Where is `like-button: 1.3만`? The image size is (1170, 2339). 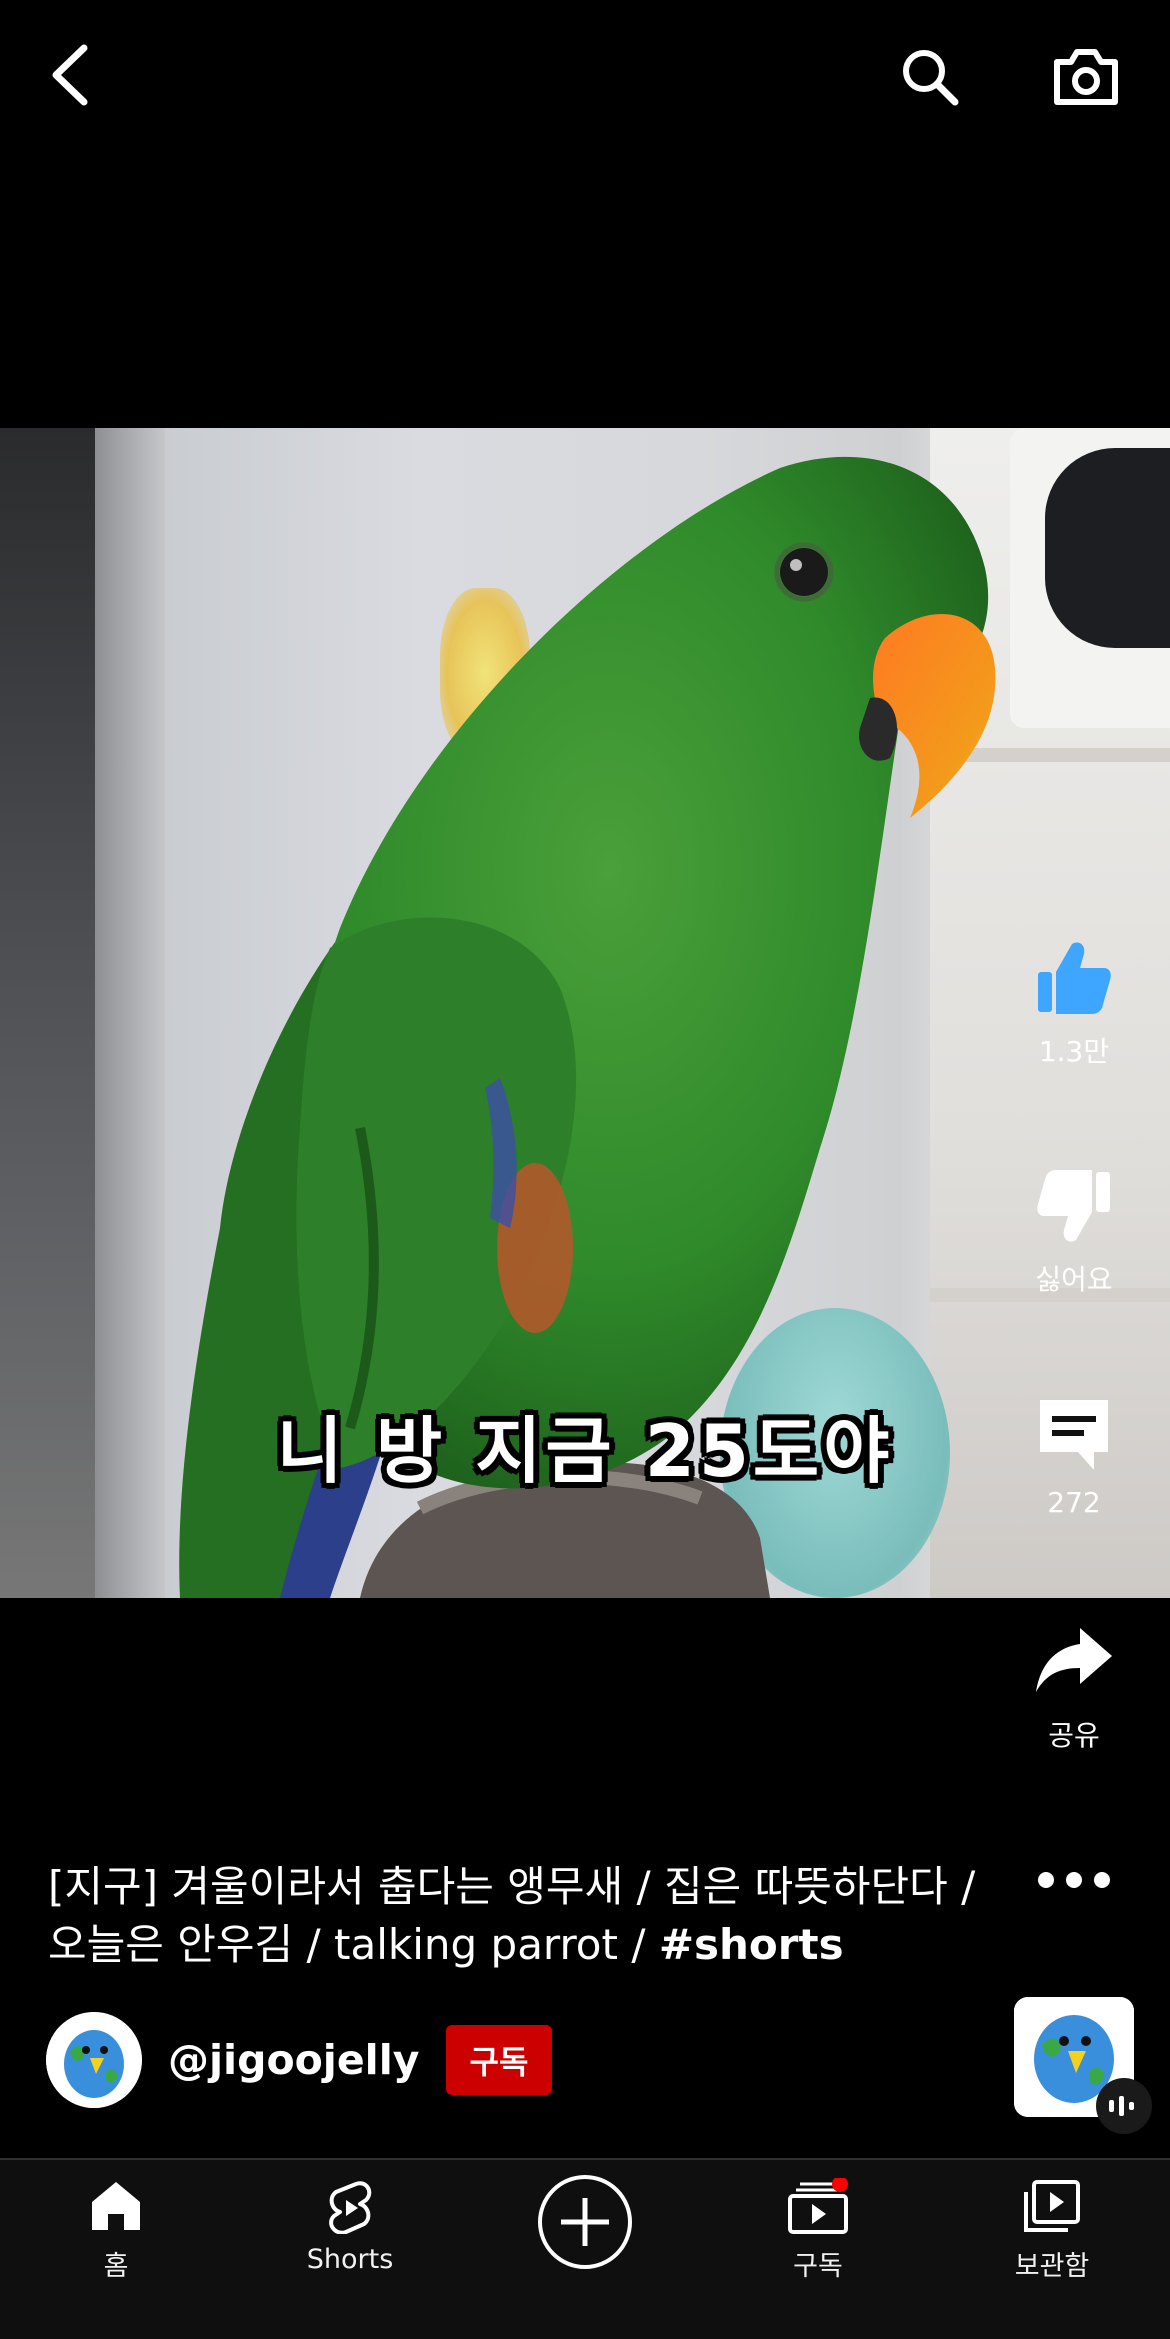 like-button: 1.3만 is located at coordinates (1074, 1004).